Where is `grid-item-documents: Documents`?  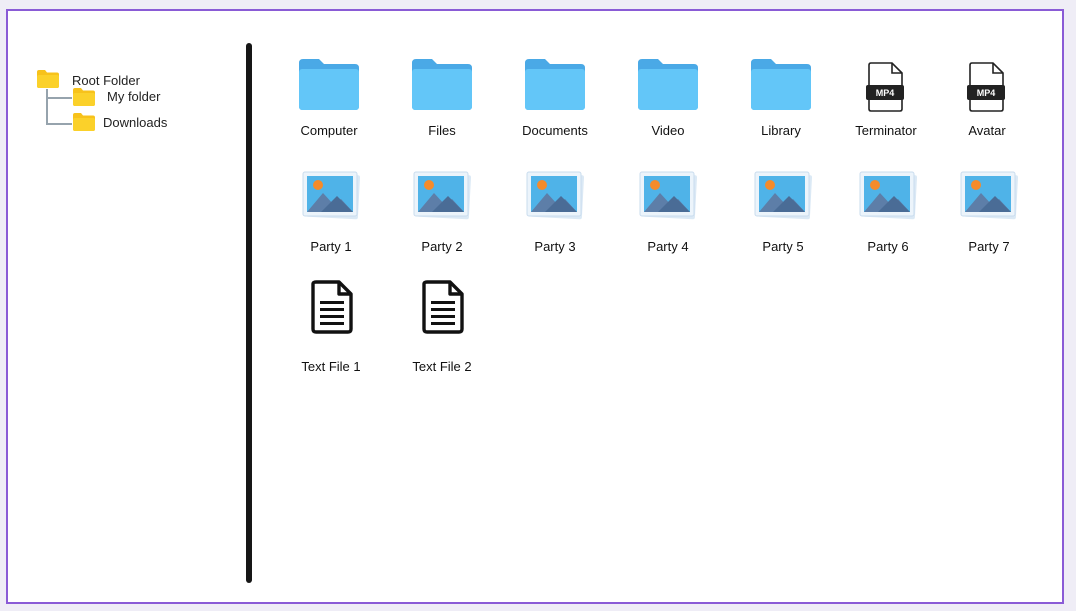 grid-item-documents: Documents is located at coordinates (555, 100).